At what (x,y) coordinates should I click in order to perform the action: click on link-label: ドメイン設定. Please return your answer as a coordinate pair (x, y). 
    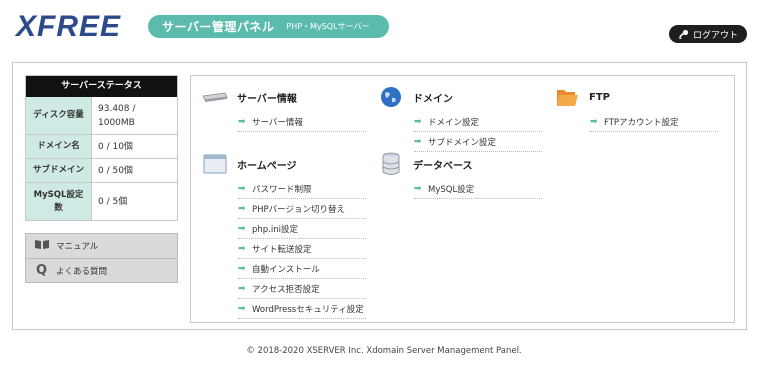
    Looking at the image, I should click on (454, 122).